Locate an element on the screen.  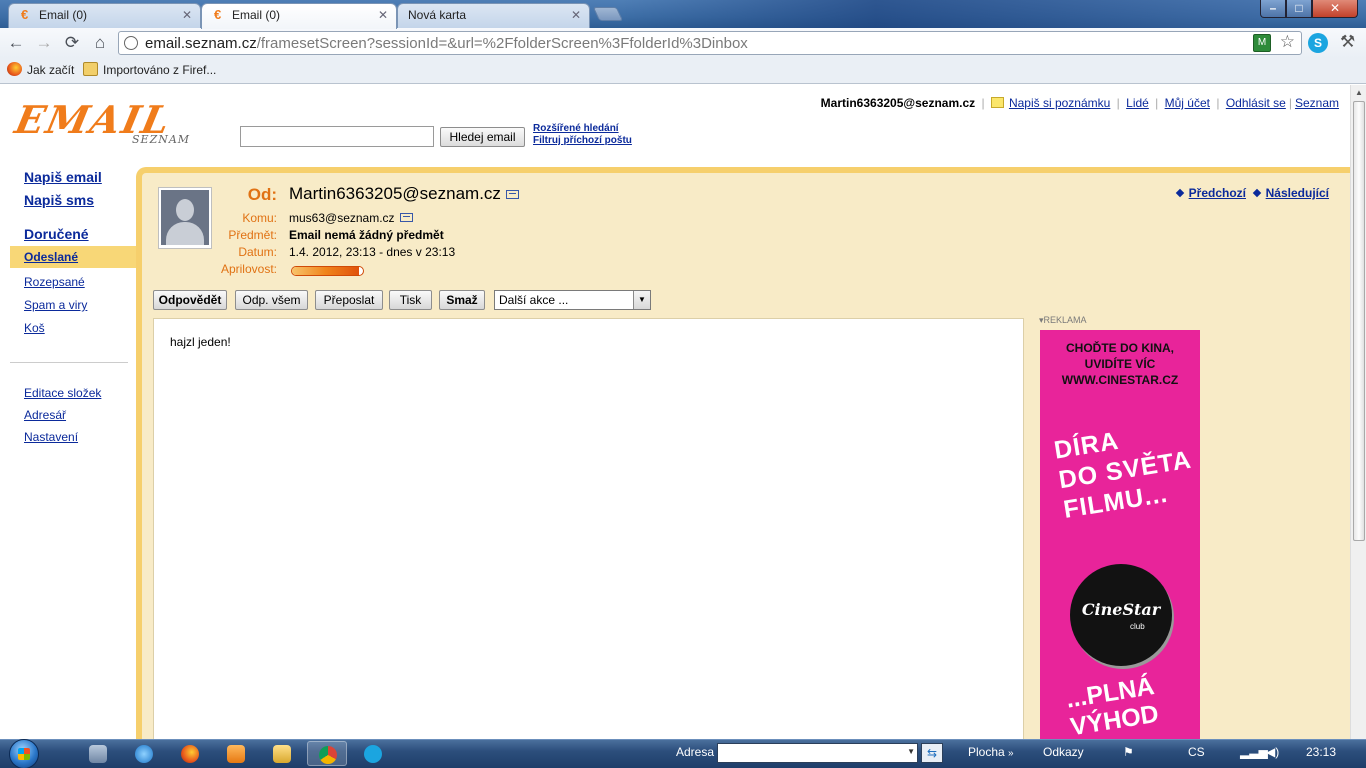
seznam-email-favicon-icon: € is located at coordinates (25, 14).